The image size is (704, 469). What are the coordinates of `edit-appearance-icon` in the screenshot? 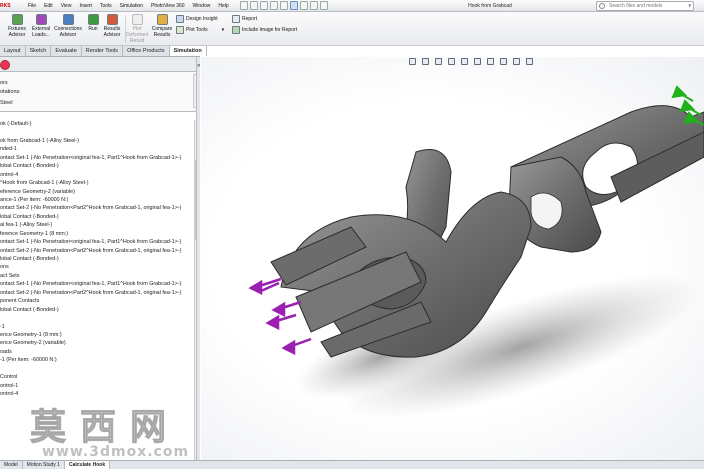 It's located at (503, 61).